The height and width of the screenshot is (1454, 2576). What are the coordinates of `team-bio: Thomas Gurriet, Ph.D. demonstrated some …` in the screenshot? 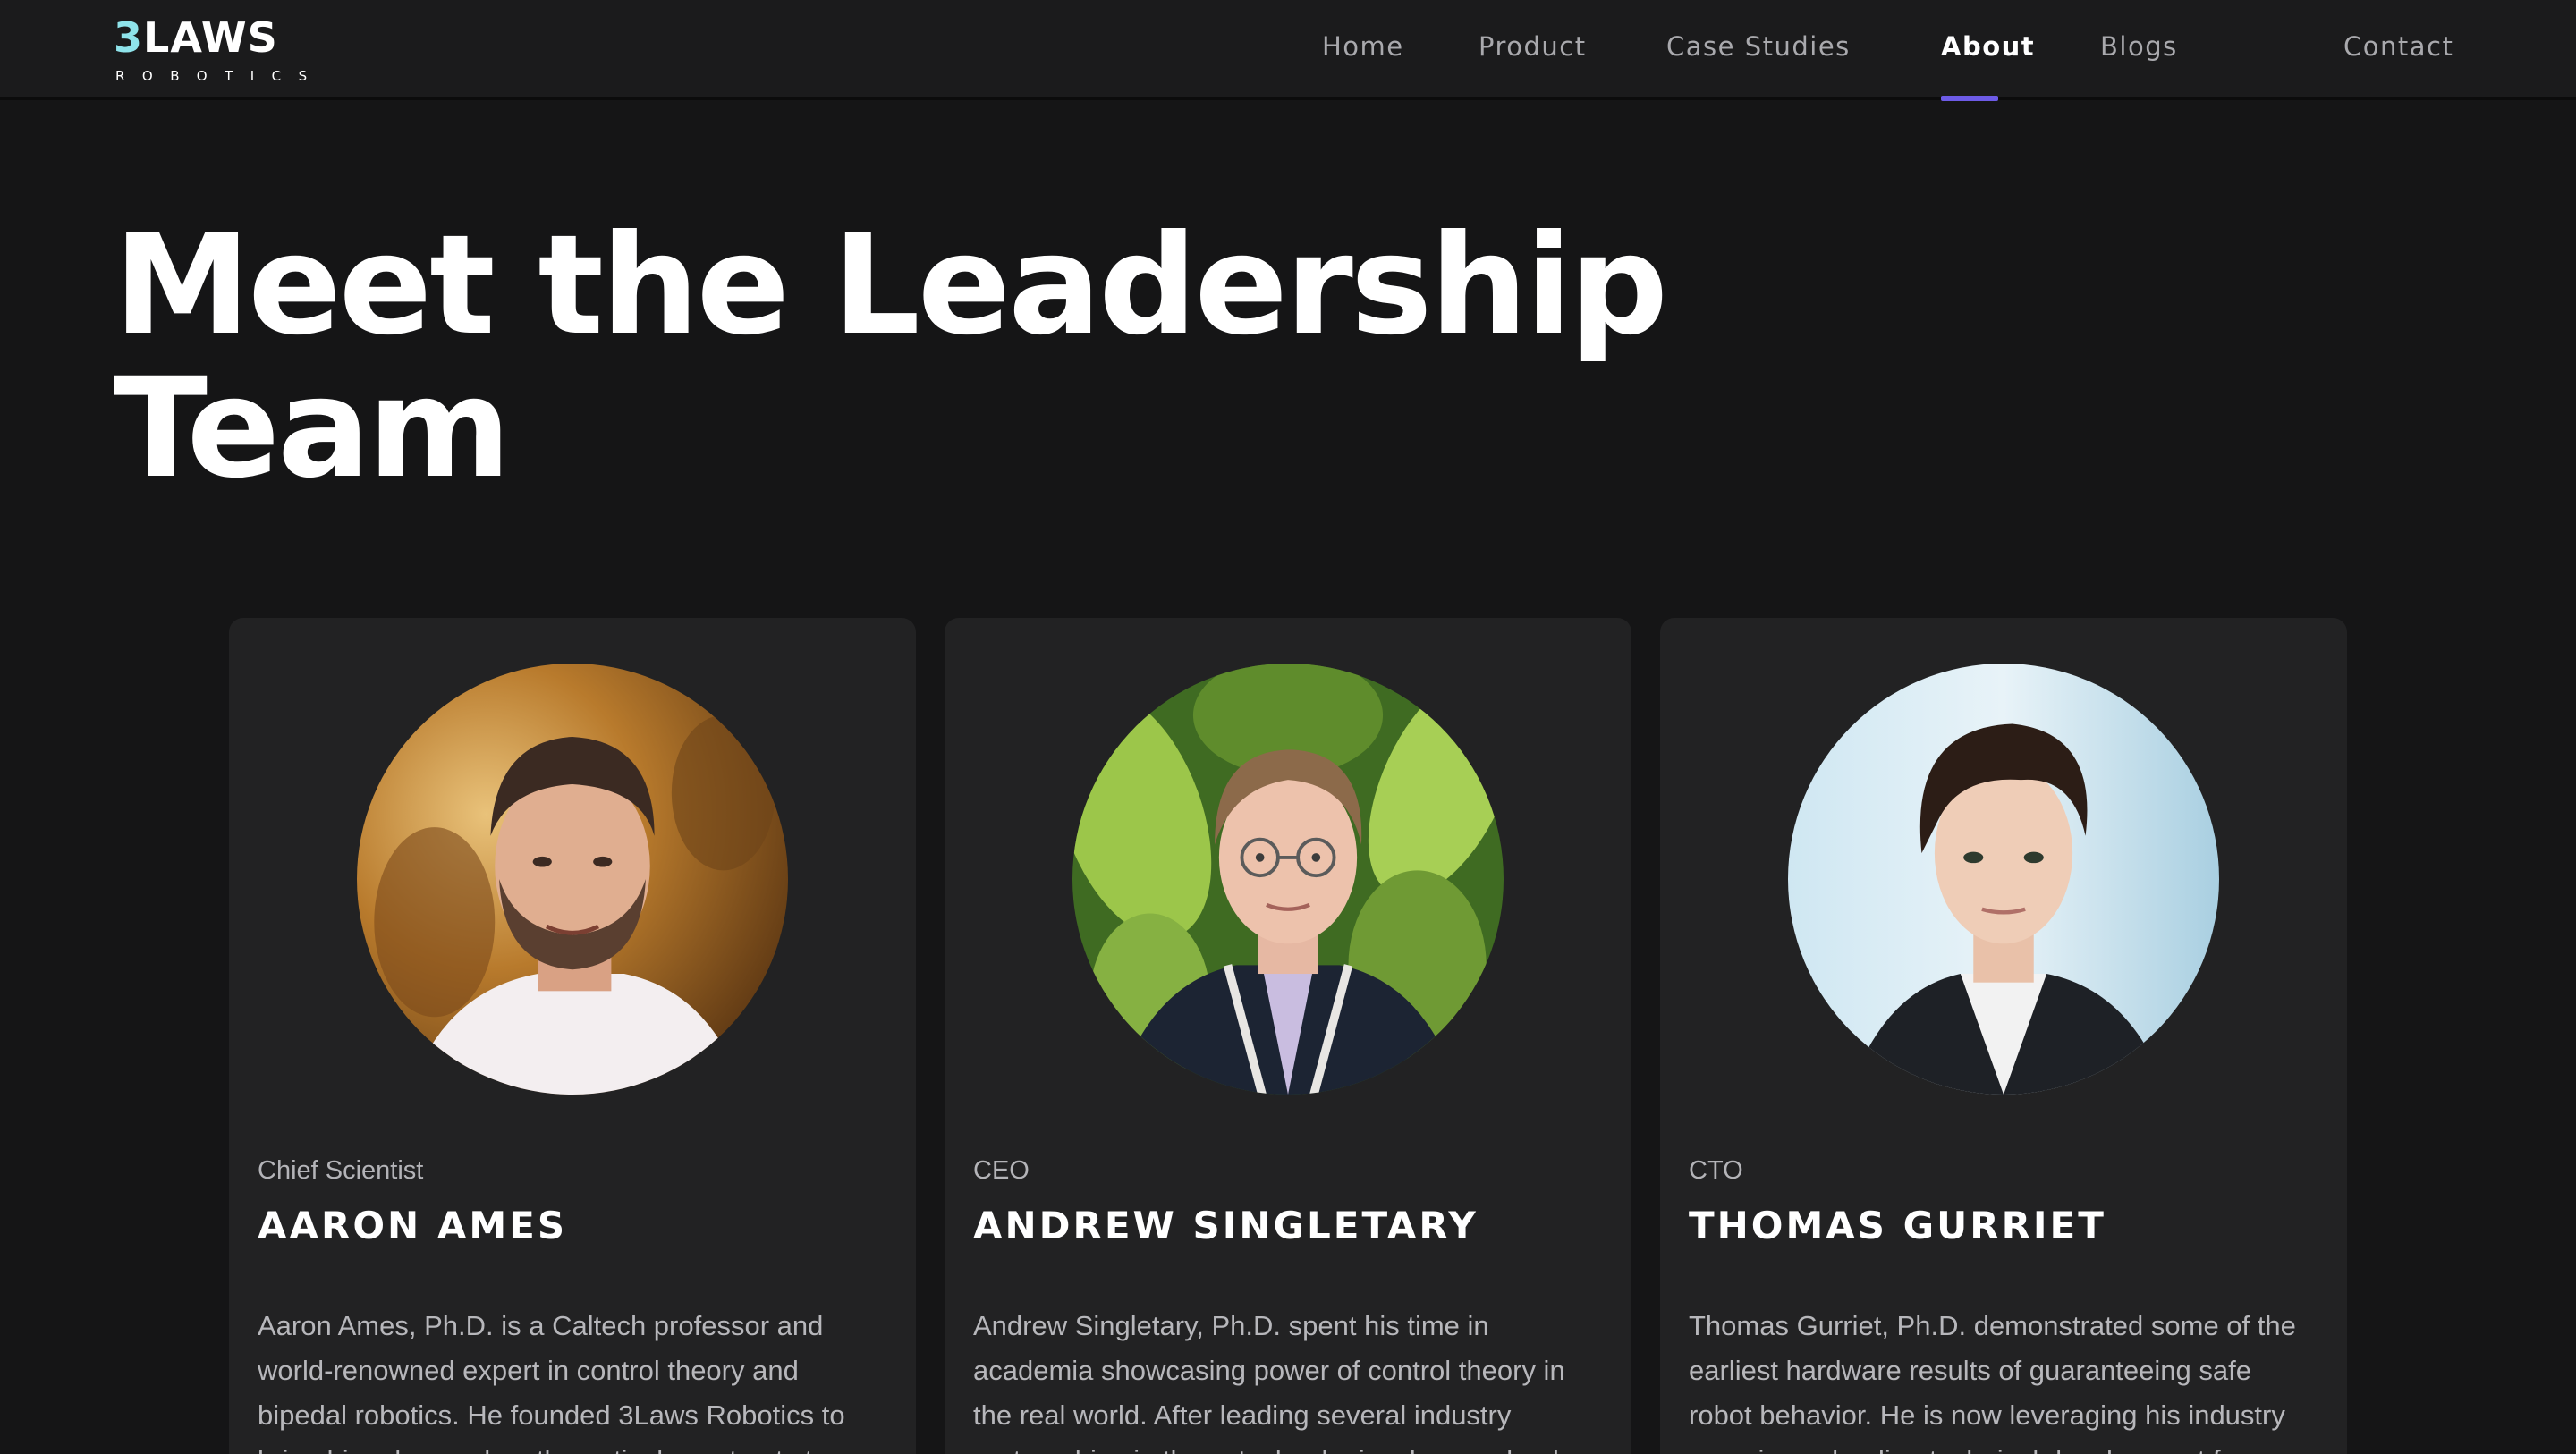 It's located at (1992, 1382).